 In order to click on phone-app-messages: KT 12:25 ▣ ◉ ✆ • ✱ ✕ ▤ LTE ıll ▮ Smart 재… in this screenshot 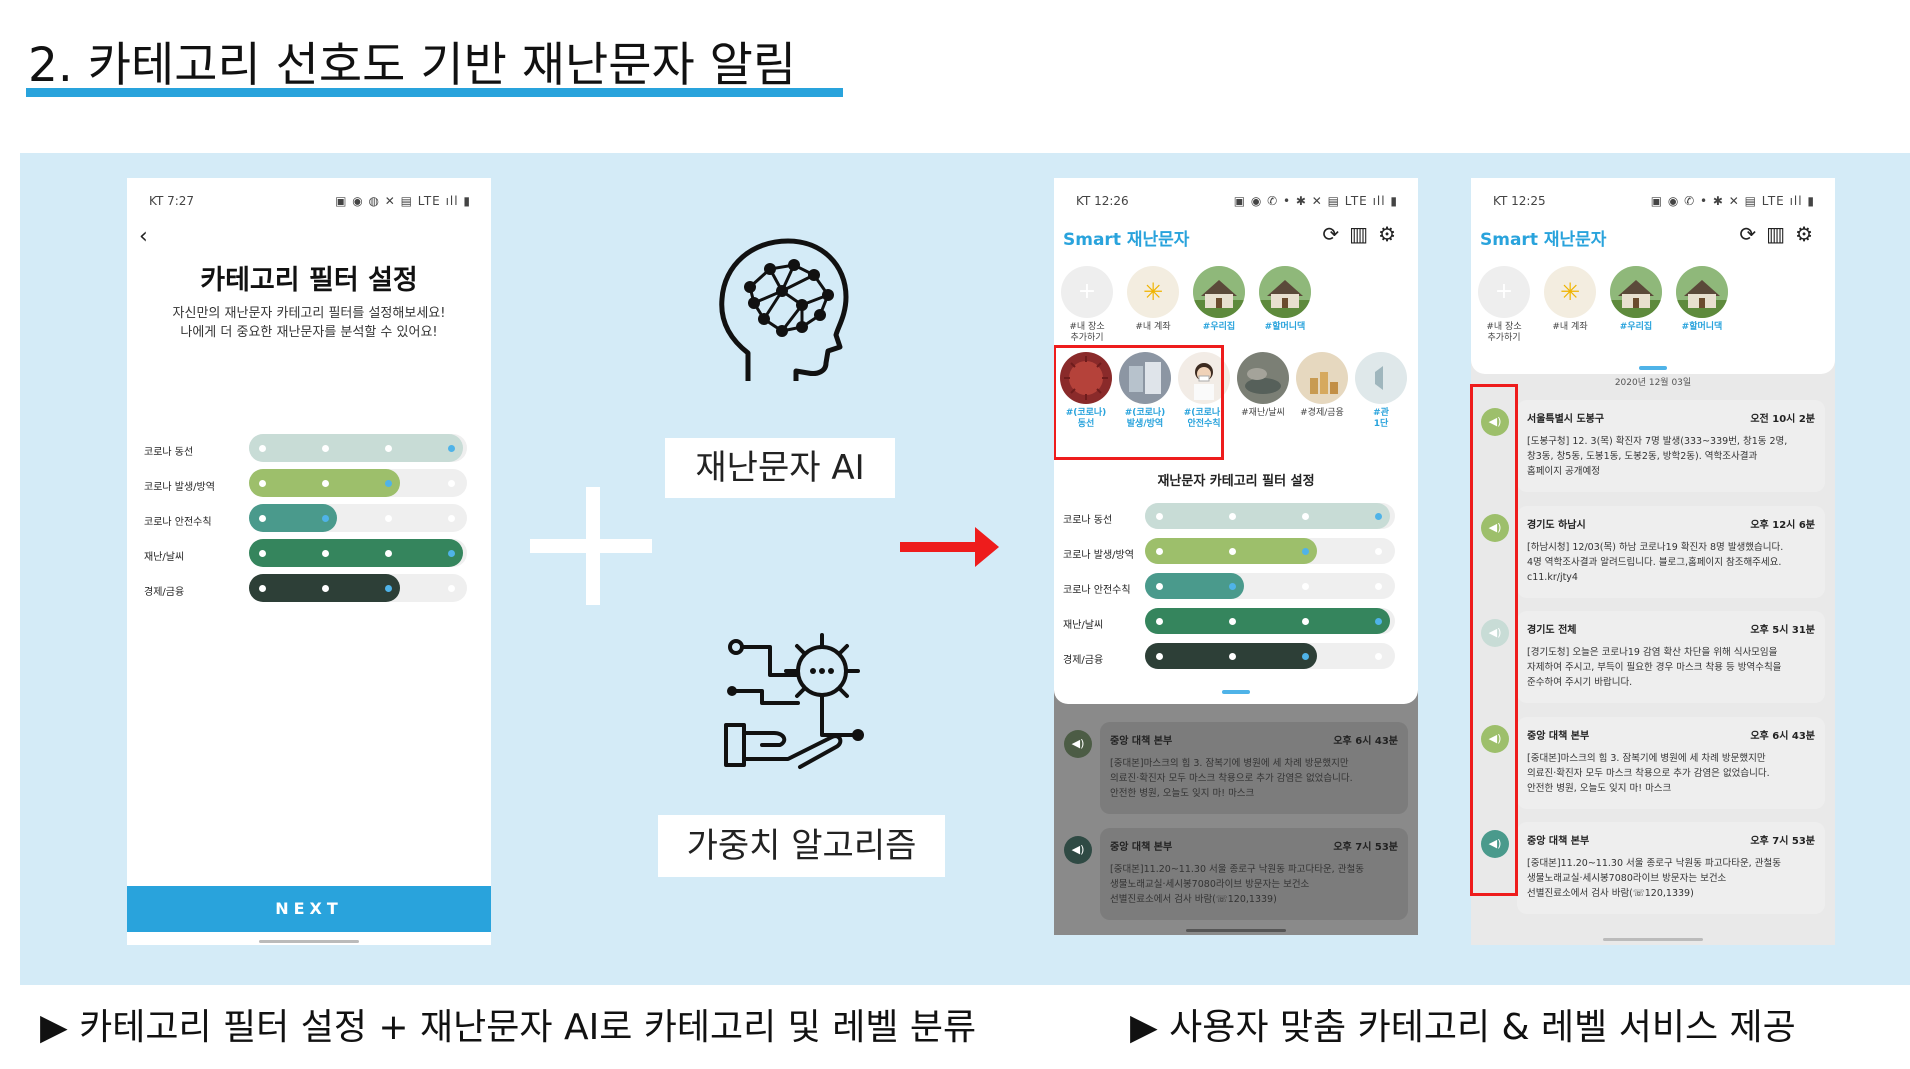, I will do `click(1653, 561)`.